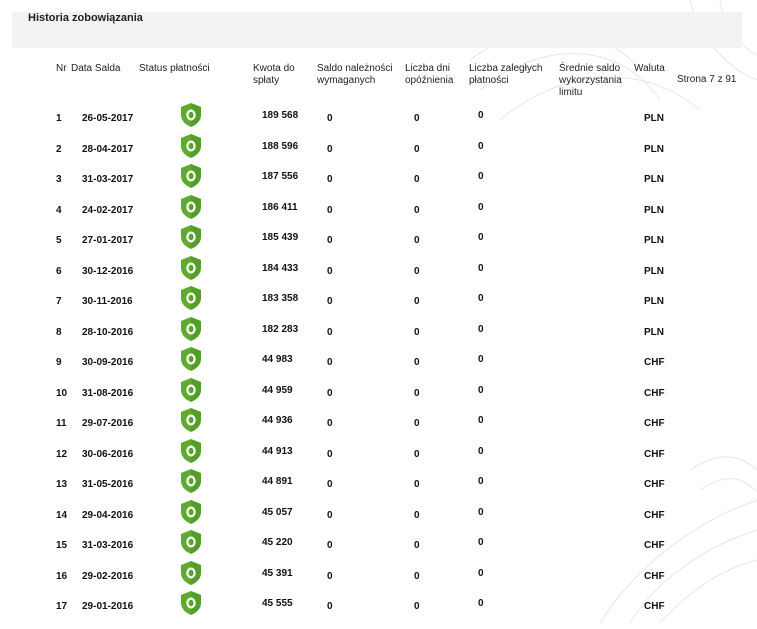  I want to click on row-date: 29-02-2016, so click(108, 576).